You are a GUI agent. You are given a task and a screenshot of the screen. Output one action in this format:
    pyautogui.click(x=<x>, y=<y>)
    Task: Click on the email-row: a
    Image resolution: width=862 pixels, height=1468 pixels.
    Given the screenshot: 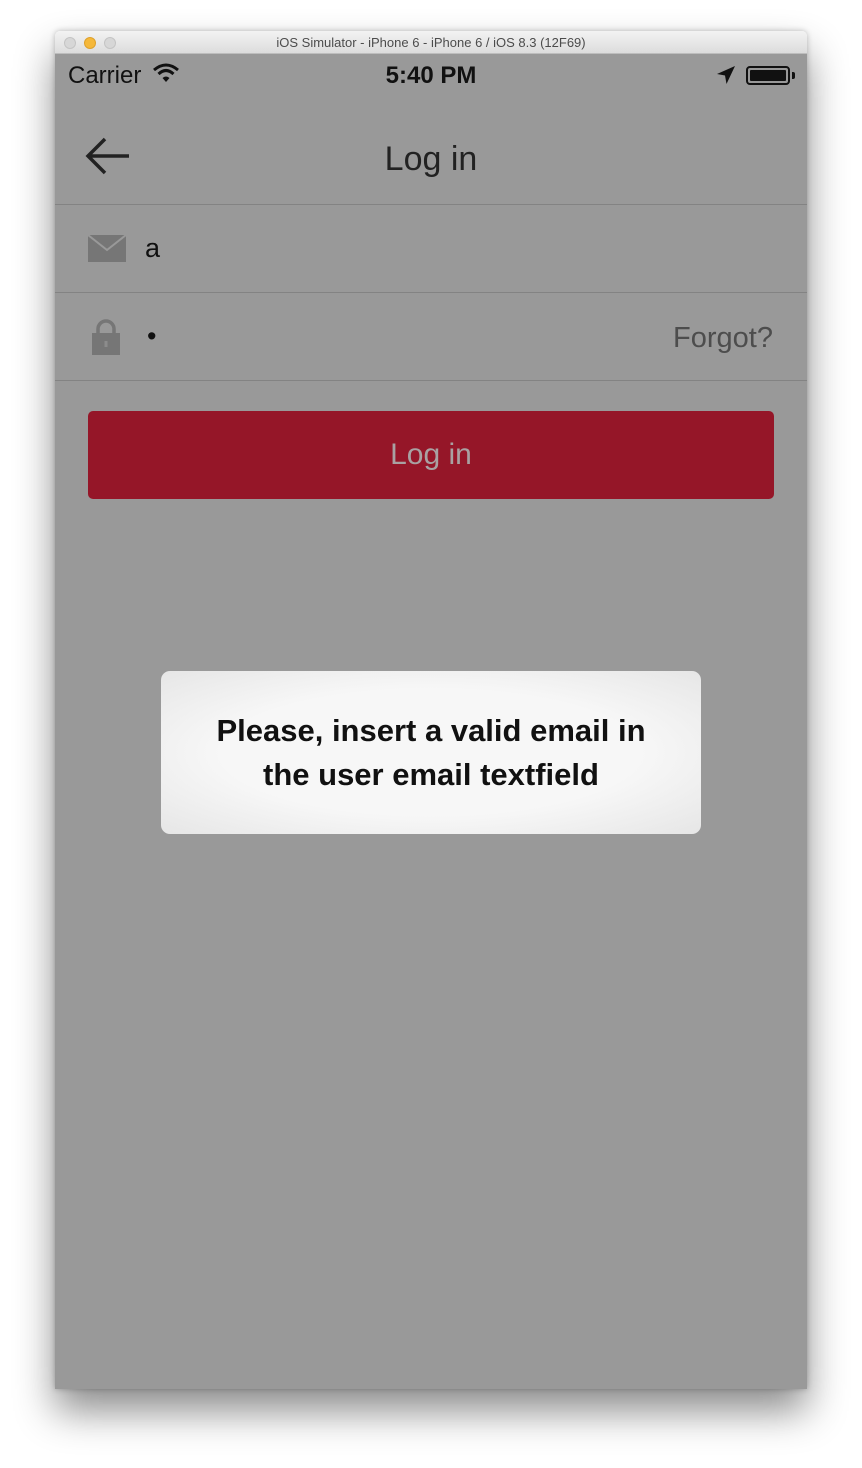 What is the action you would take?
    pyautogui.click(x=431, y=249)
    